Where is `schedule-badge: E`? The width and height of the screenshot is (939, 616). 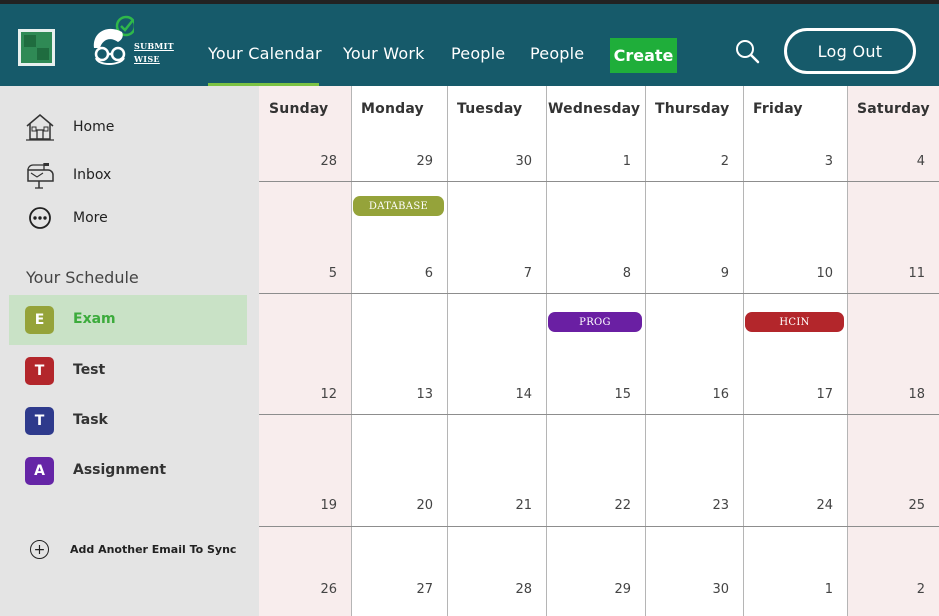
schedule-badge: E is located at coordinates (39, 320).